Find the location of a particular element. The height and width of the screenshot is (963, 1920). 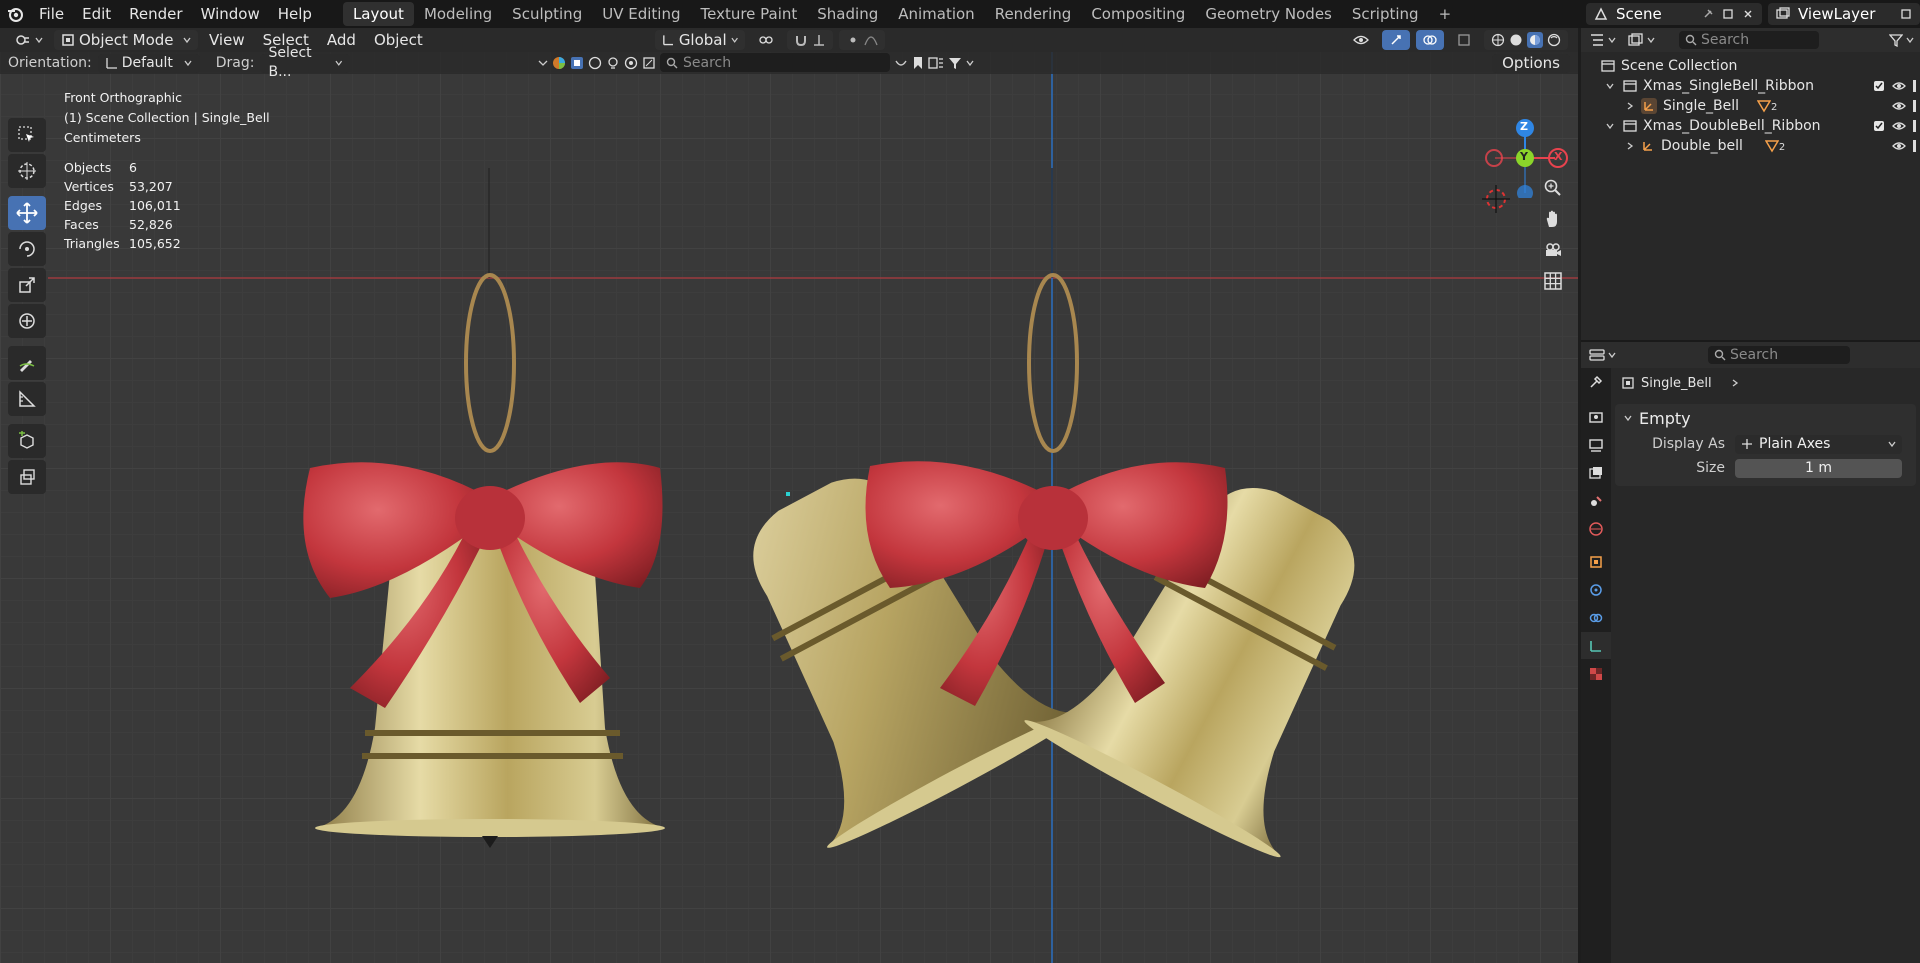

constraints-tab is located at coordinates (1596, 617).